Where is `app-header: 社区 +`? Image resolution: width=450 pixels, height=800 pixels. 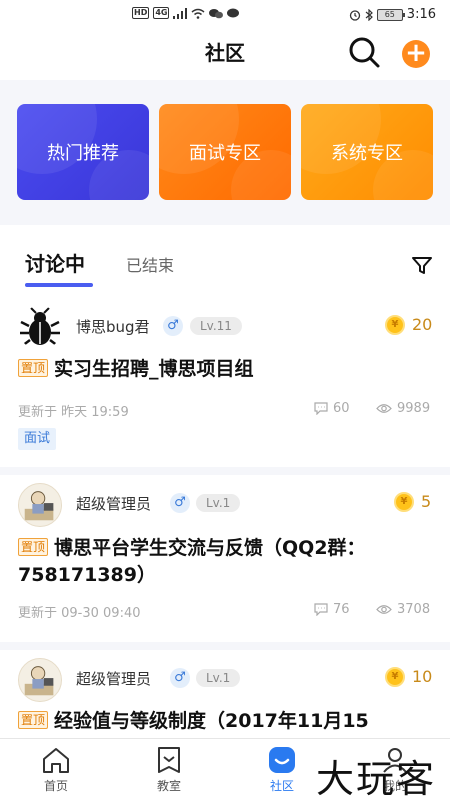
app-header: 社区 + is located at coordinates (225, 52).